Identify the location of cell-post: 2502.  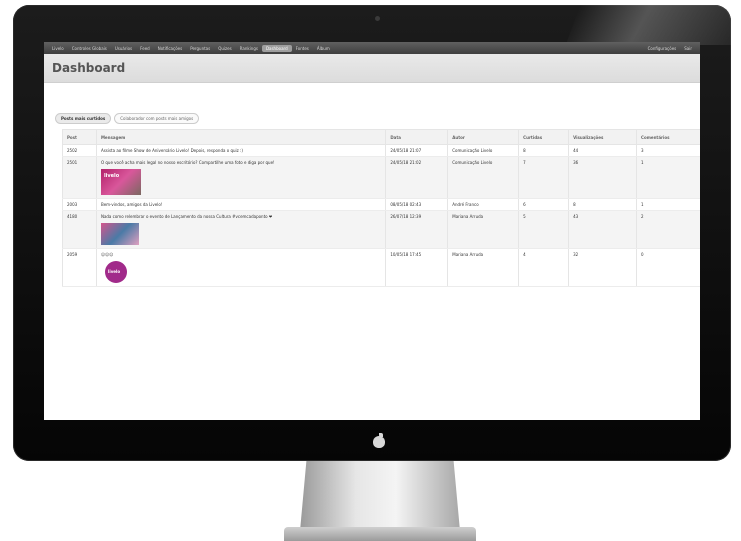
(79, 150).